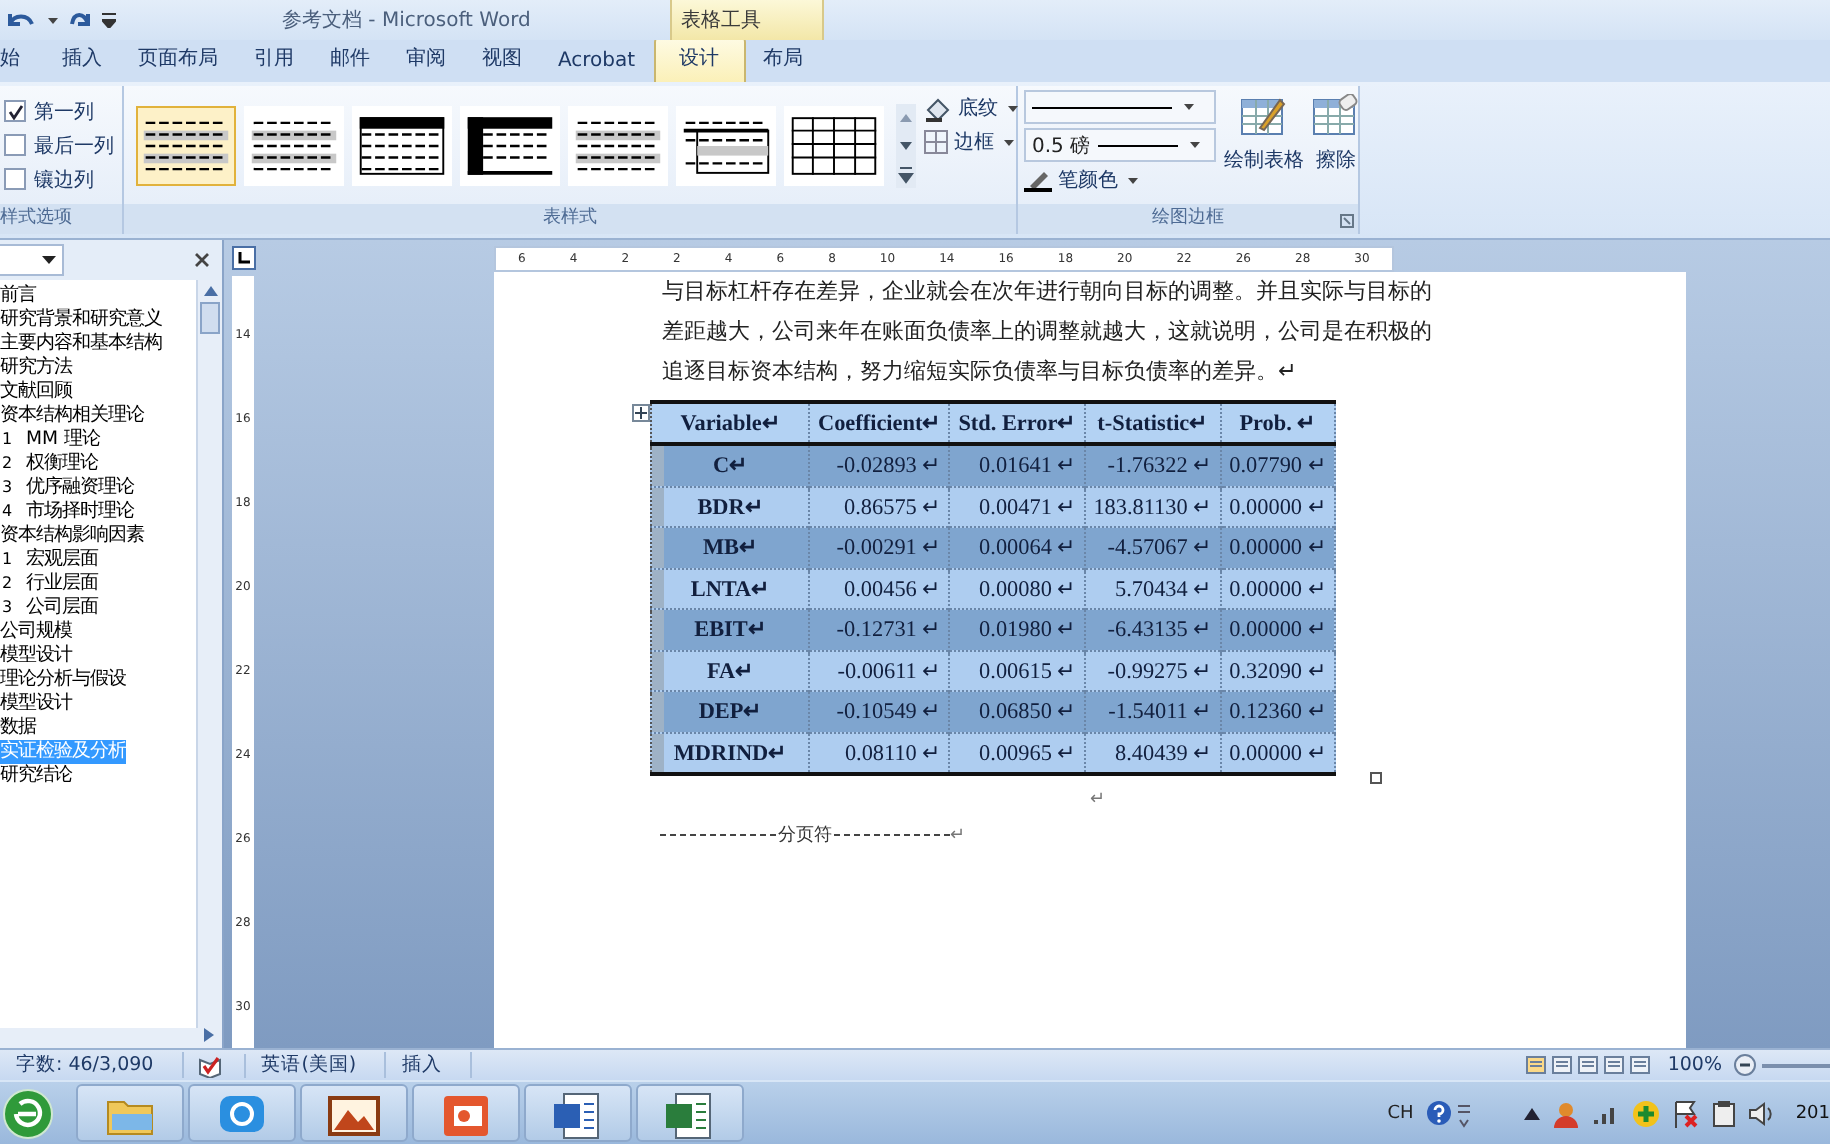 The width and height of the screenshot is (1830, 1144). Describe the element at coordinates (1264, 116) in the screenshot. I see `pencil-table-icon` at that location.